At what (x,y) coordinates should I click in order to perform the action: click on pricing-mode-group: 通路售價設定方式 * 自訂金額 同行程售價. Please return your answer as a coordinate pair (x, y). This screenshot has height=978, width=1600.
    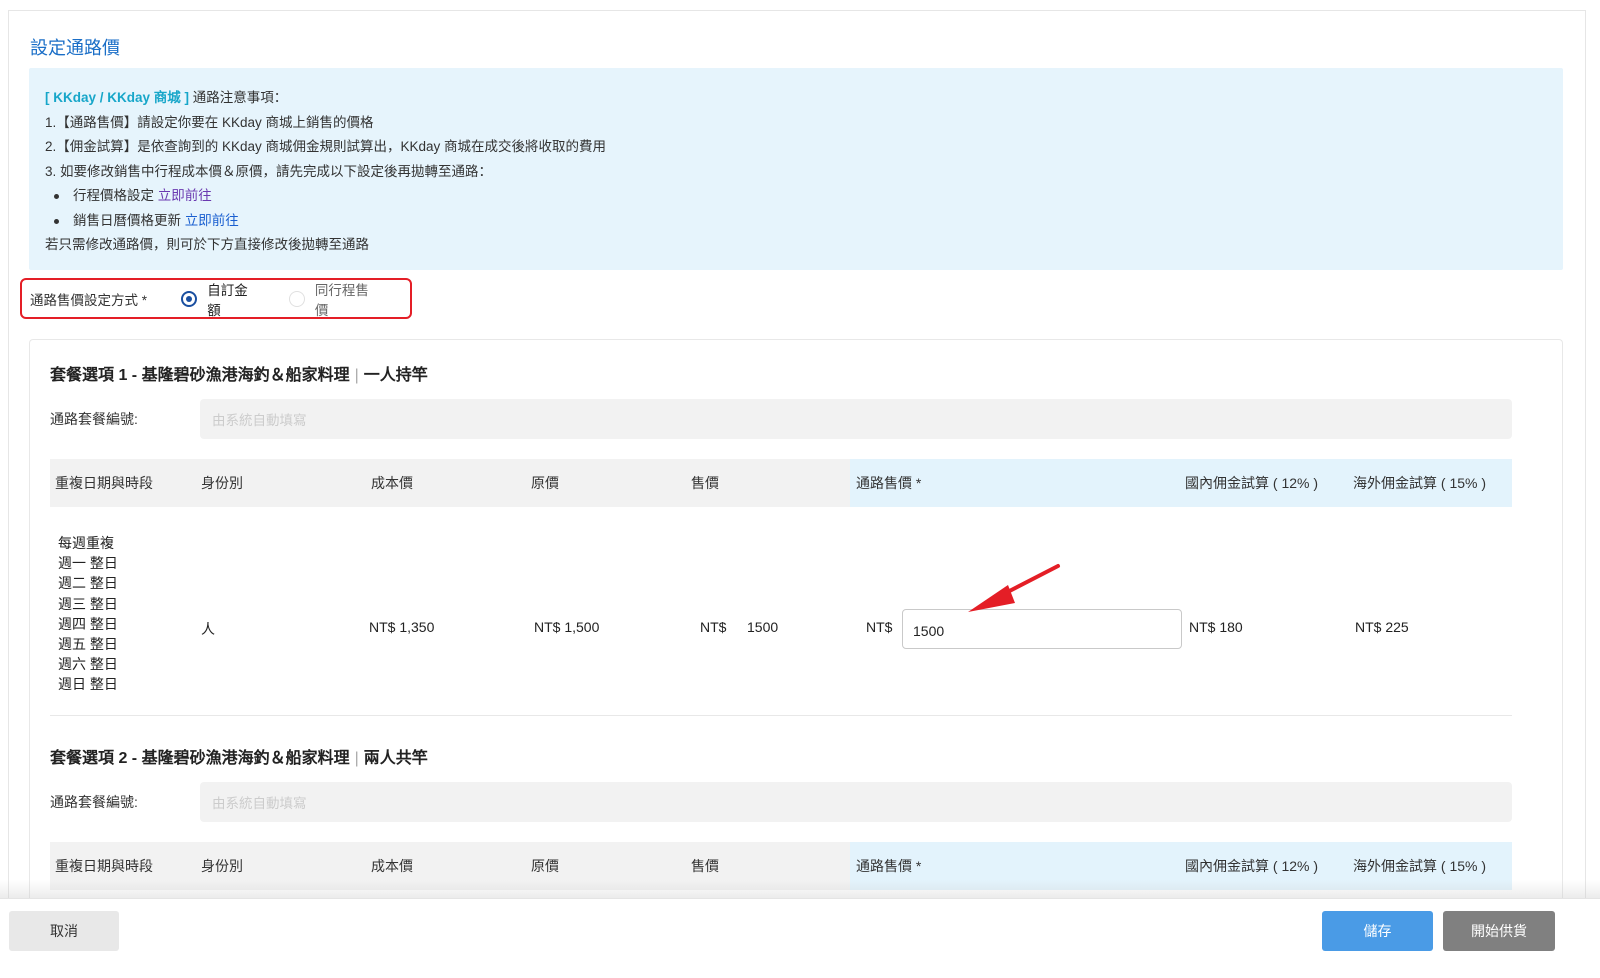
    Looking at the image, I should click on (216, 298).